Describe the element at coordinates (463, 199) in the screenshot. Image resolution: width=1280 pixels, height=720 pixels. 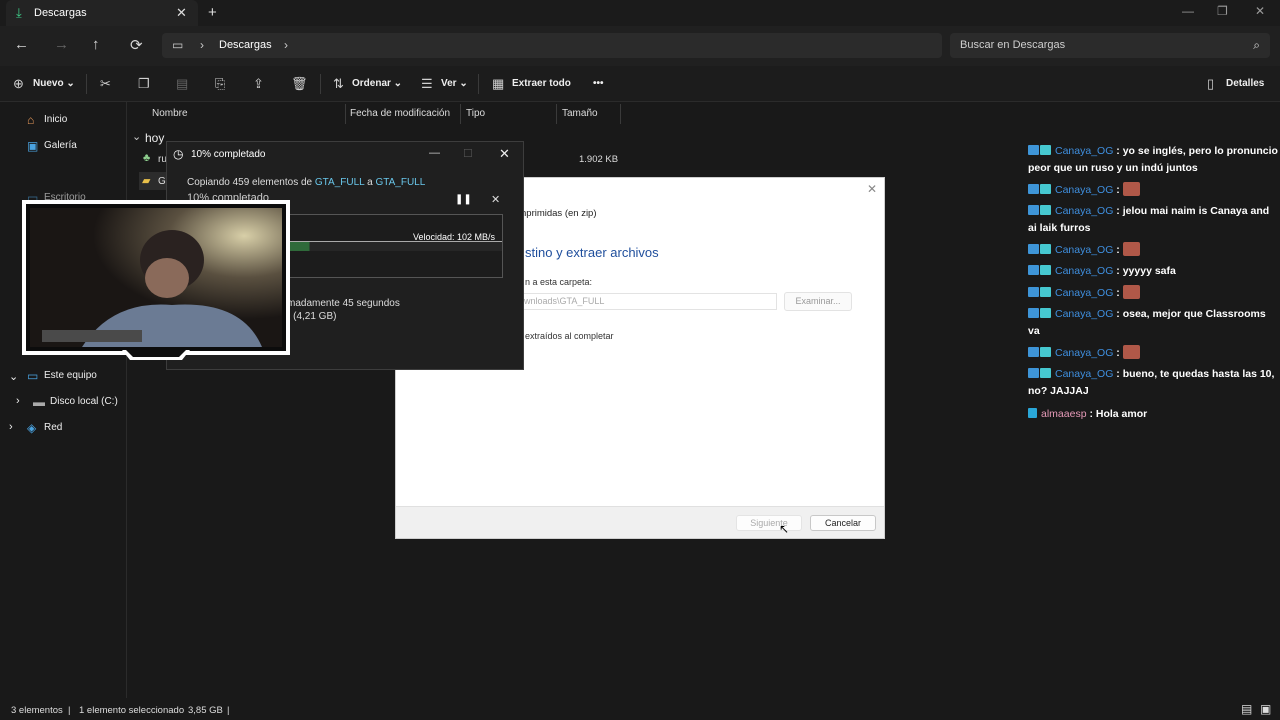
I see `pause-icon: ❚❚` at that location.